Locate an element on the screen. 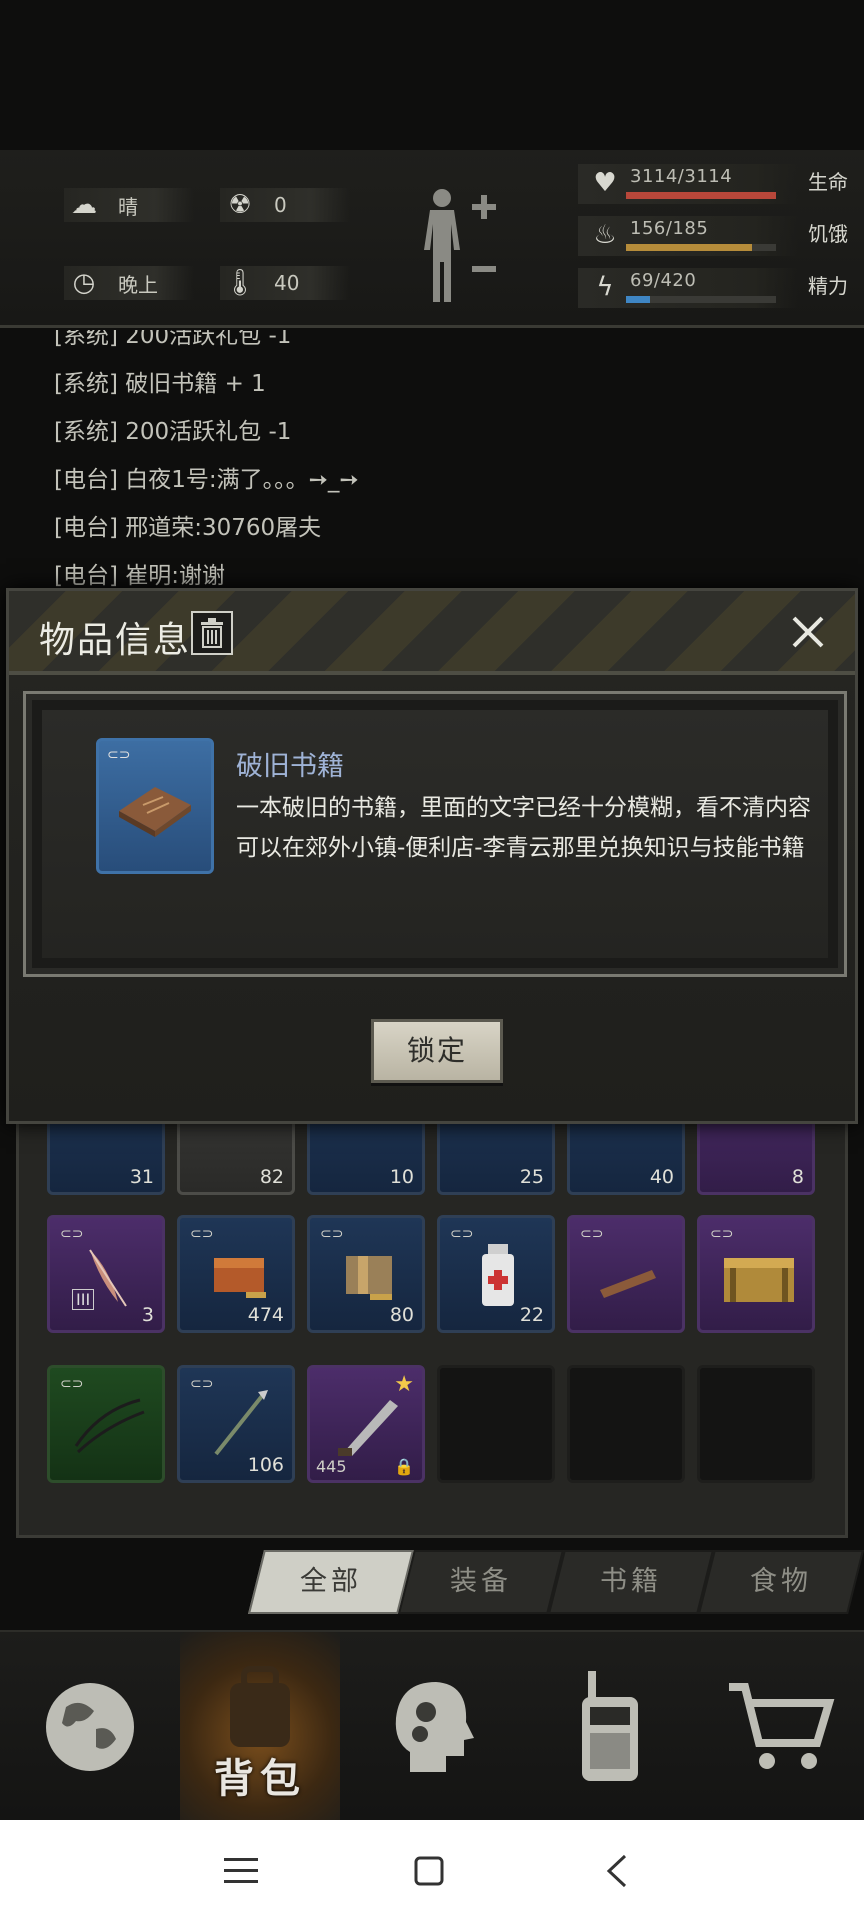  nav-shop is located at coordinates (780, 1727).